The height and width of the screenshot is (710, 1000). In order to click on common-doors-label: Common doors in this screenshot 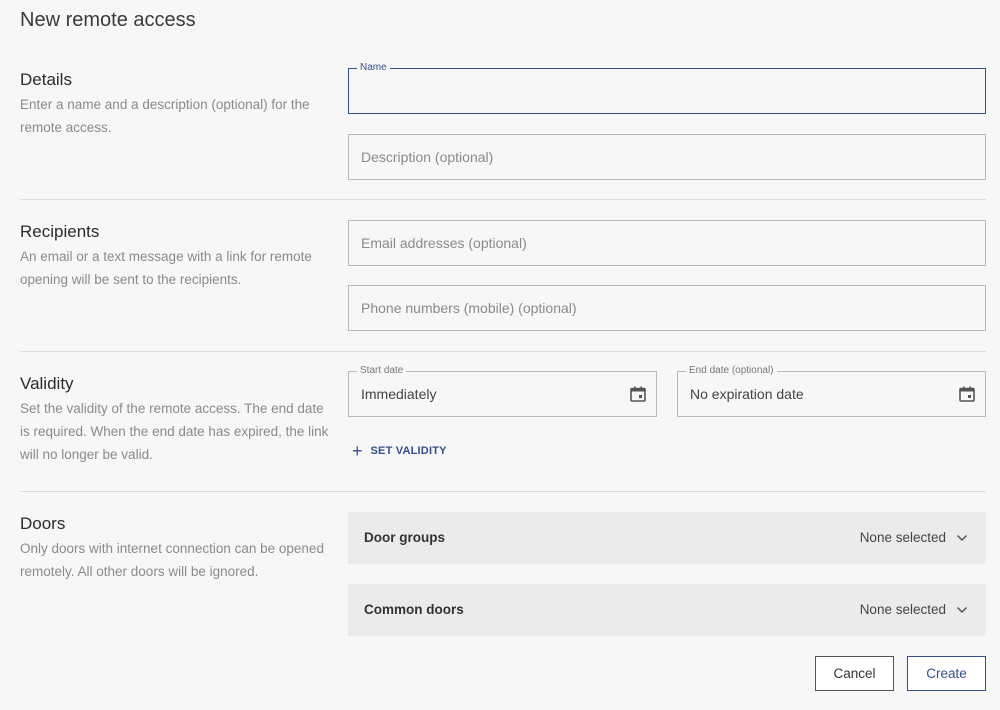, I will do `click(414, 609)`.